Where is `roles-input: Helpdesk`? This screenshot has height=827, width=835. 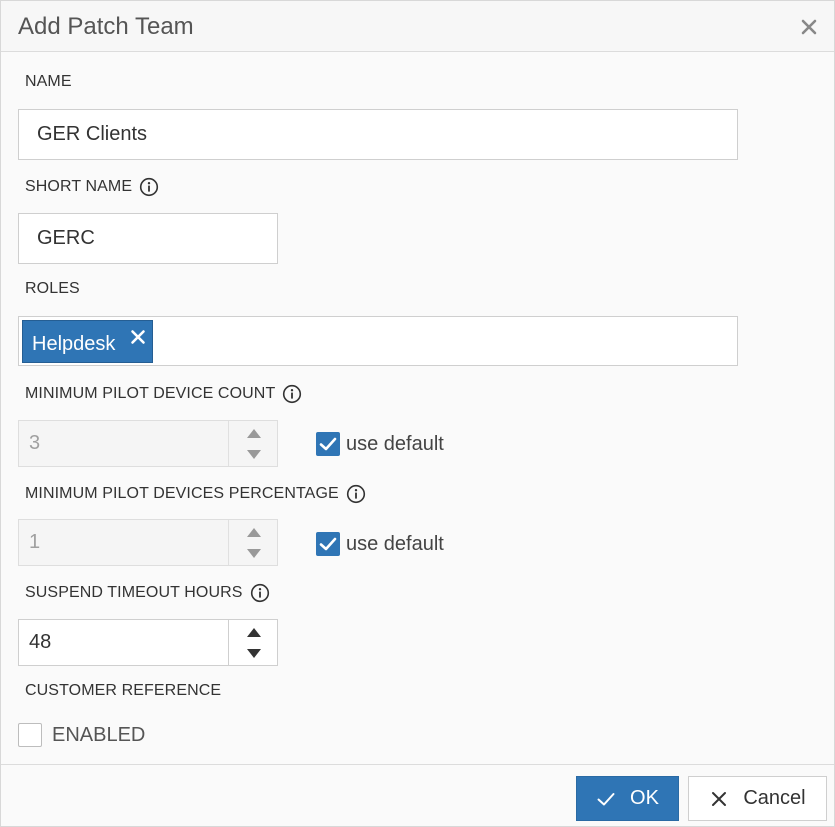 roles-input: Helpdesk is located at coordinates (378, 341).